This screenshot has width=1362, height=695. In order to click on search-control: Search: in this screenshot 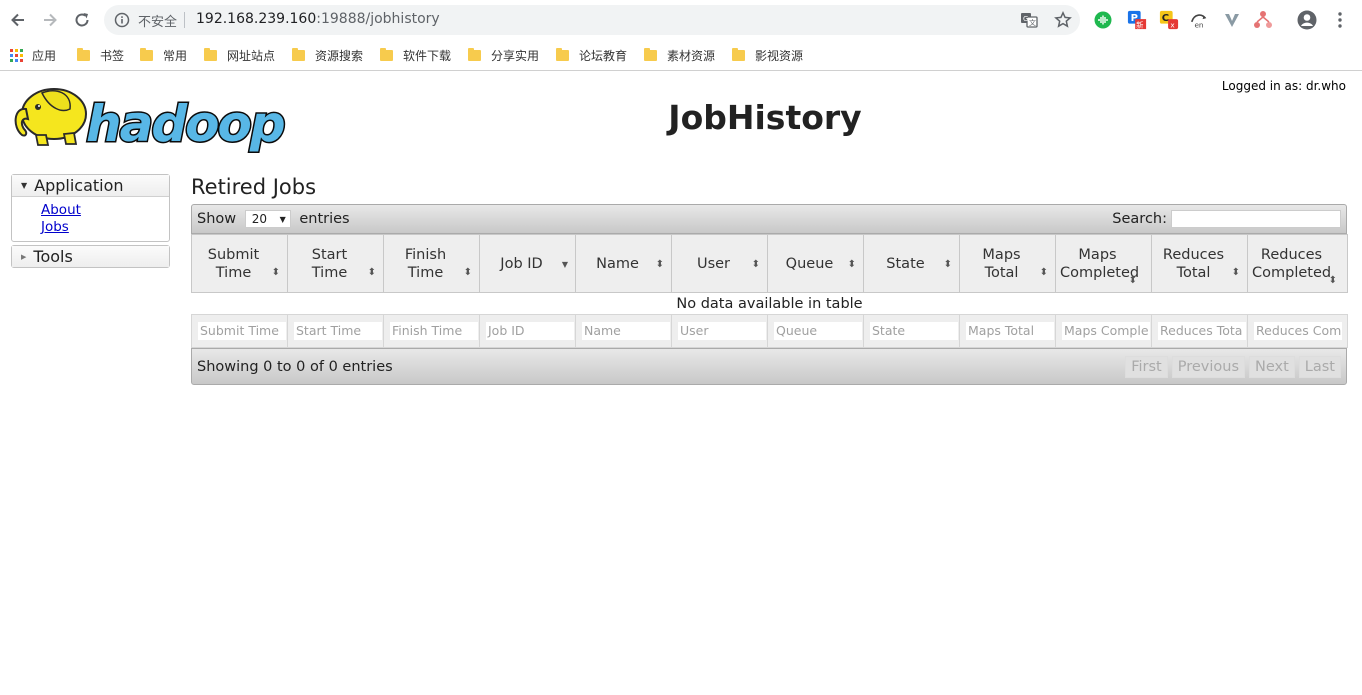, I will do `click(1226, 219)`.